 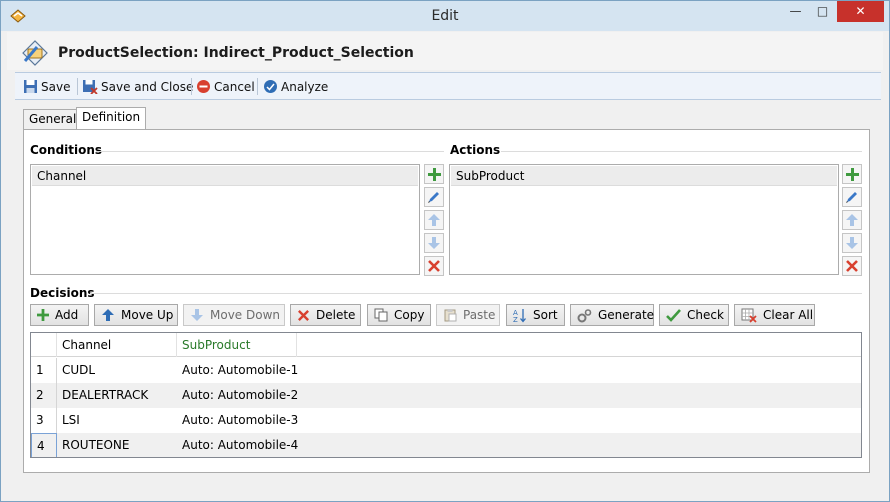 I want to click on channel-cell: LSI, so click(x=117, y=420).